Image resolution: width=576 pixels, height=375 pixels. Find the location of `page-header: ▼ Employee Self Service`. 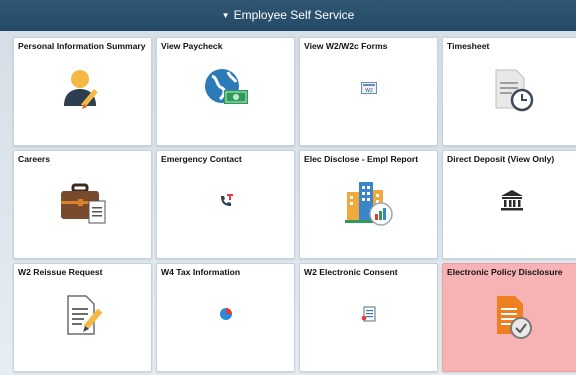

page-header: ▼ Employee Self Service is located at coordinates (288, 15).